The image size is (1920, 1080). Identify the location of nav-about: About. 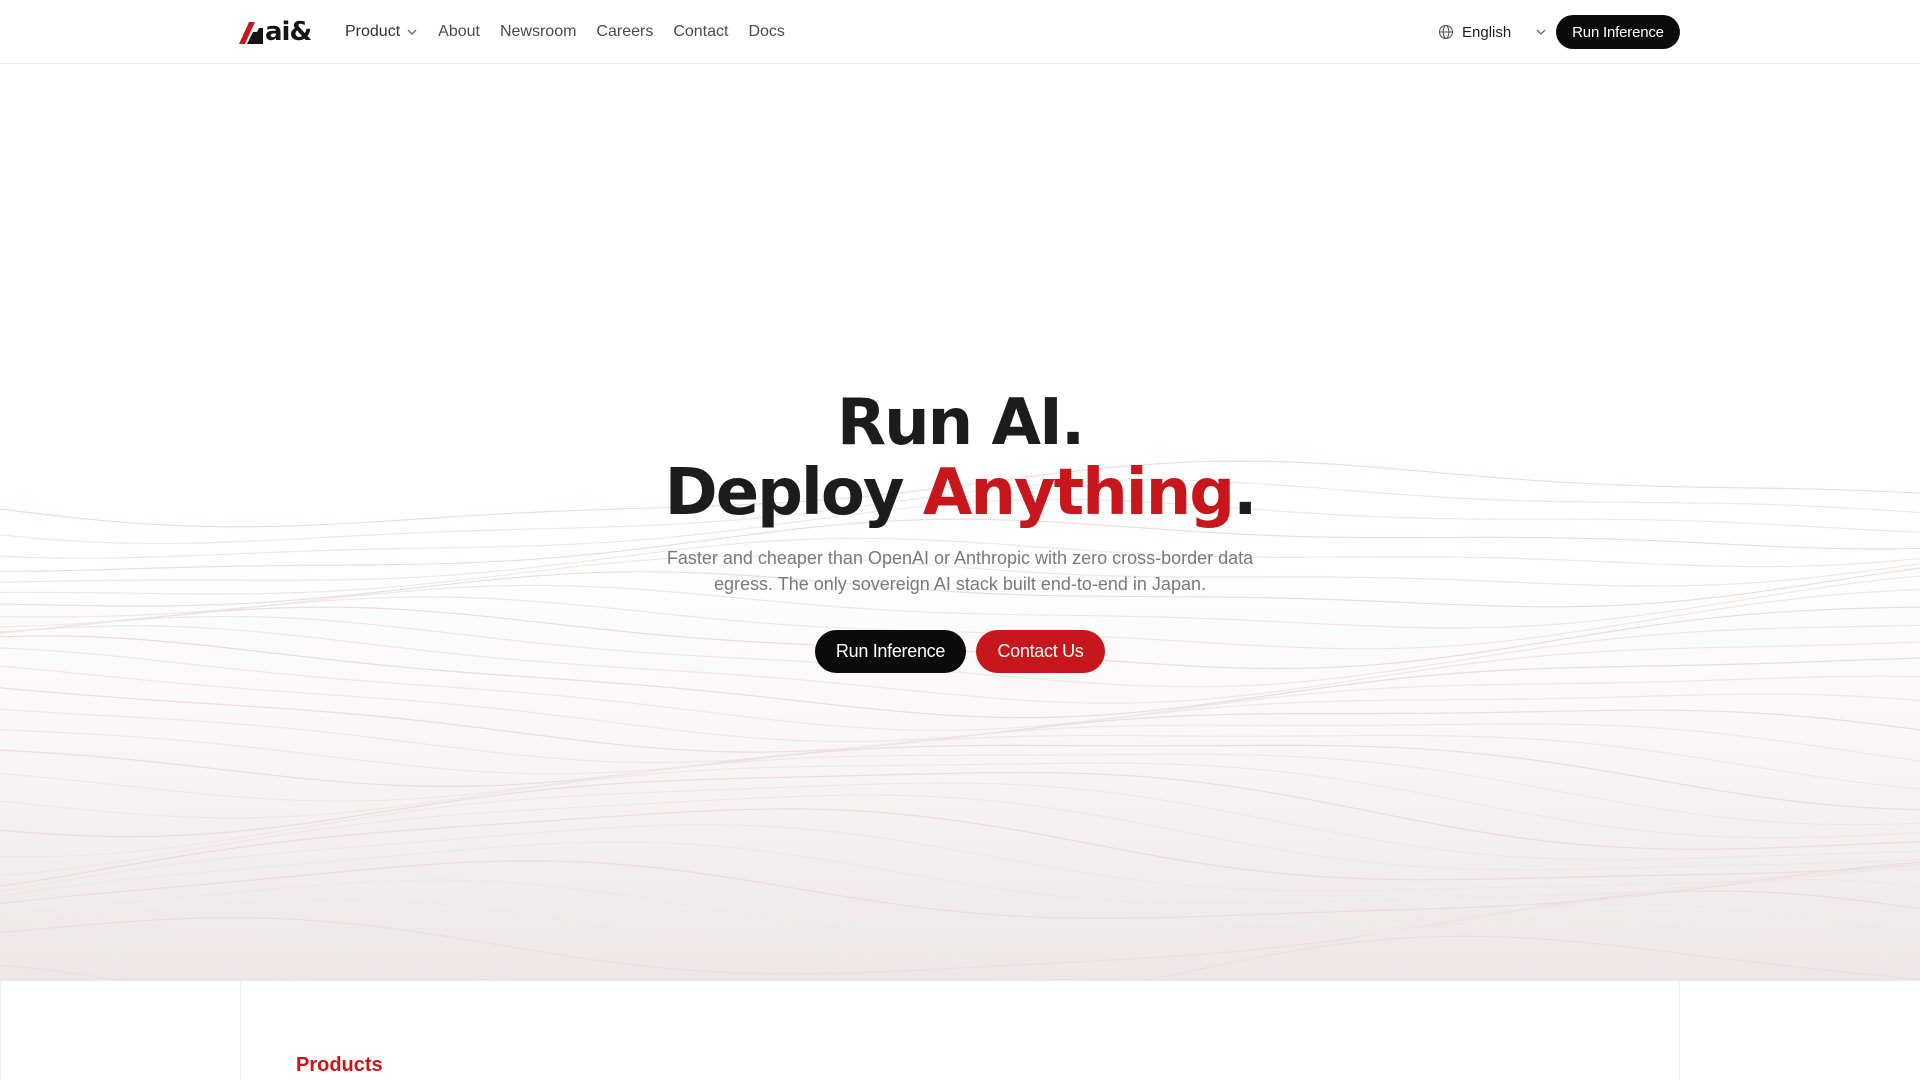
(459, 32).